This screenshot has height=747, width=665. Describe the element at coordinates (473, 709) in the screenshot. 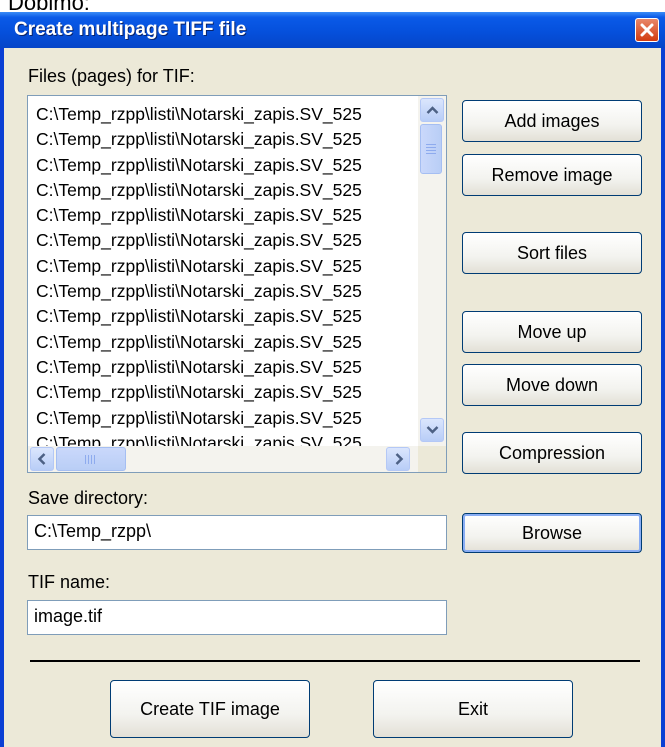

I see `exit-button: Exit` at that location.